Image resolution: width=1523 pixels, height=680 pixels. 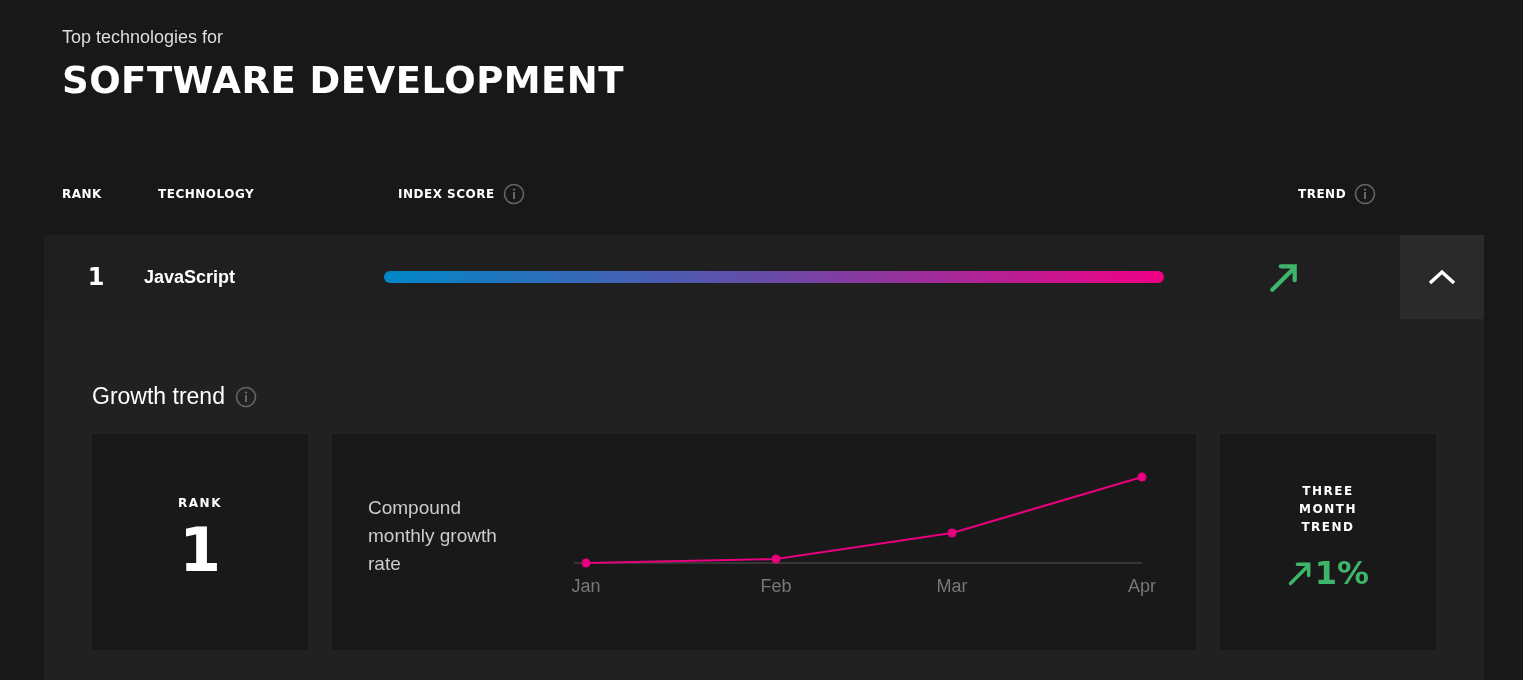 What do you see at coordinates (158, 396) in the screenshot?
I see `section-title: Growth trend` at bounding box center [158, 396].